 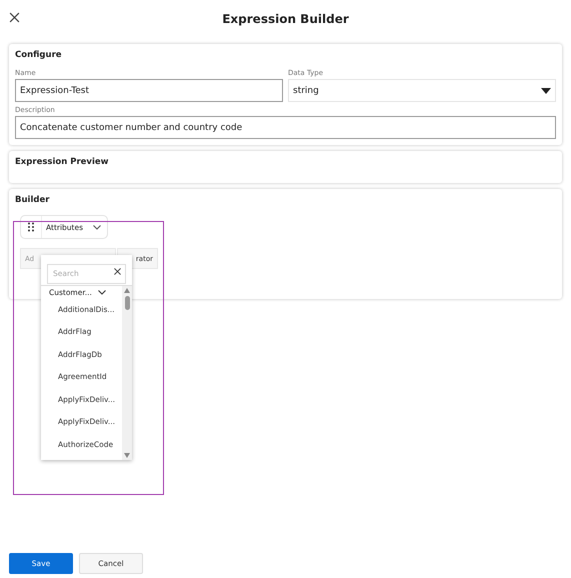 I want to click on scrollbar, so click(x=127, y=373).